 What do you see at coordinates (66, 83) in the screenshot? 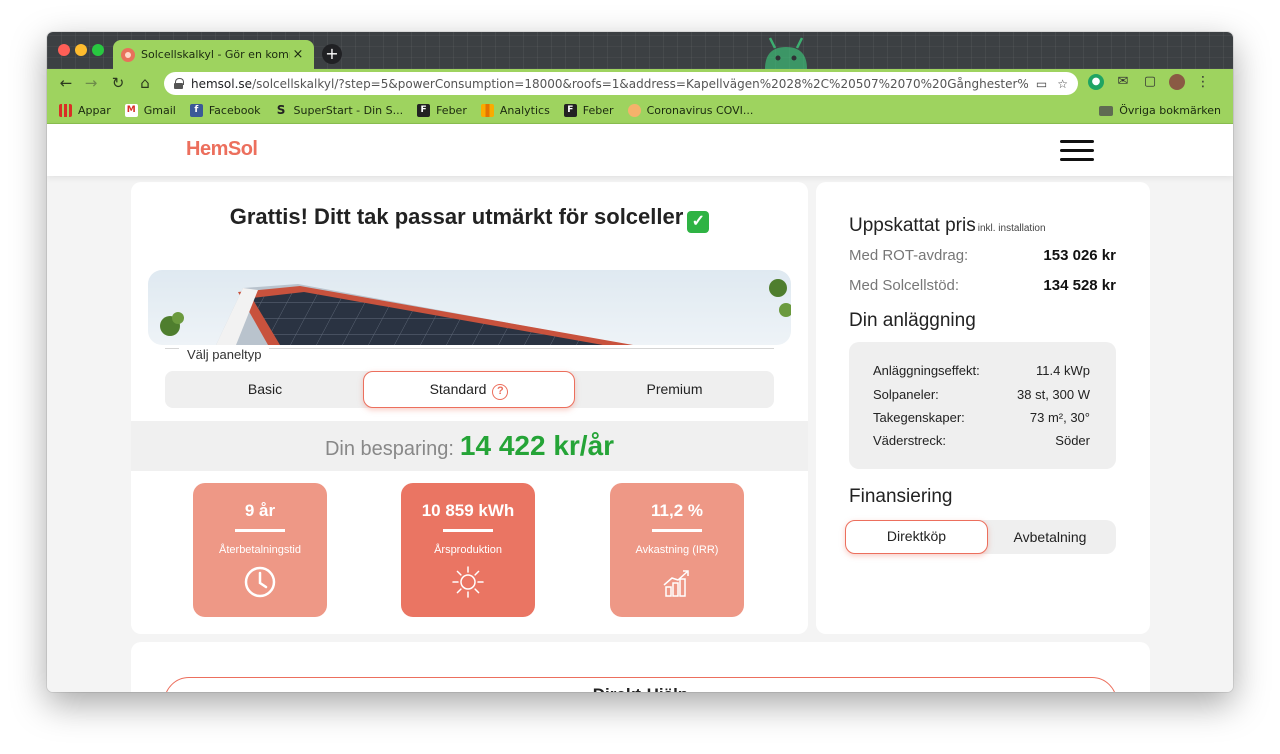
I see `back-arrow-icon: ←` at bounding box center [66, 83].